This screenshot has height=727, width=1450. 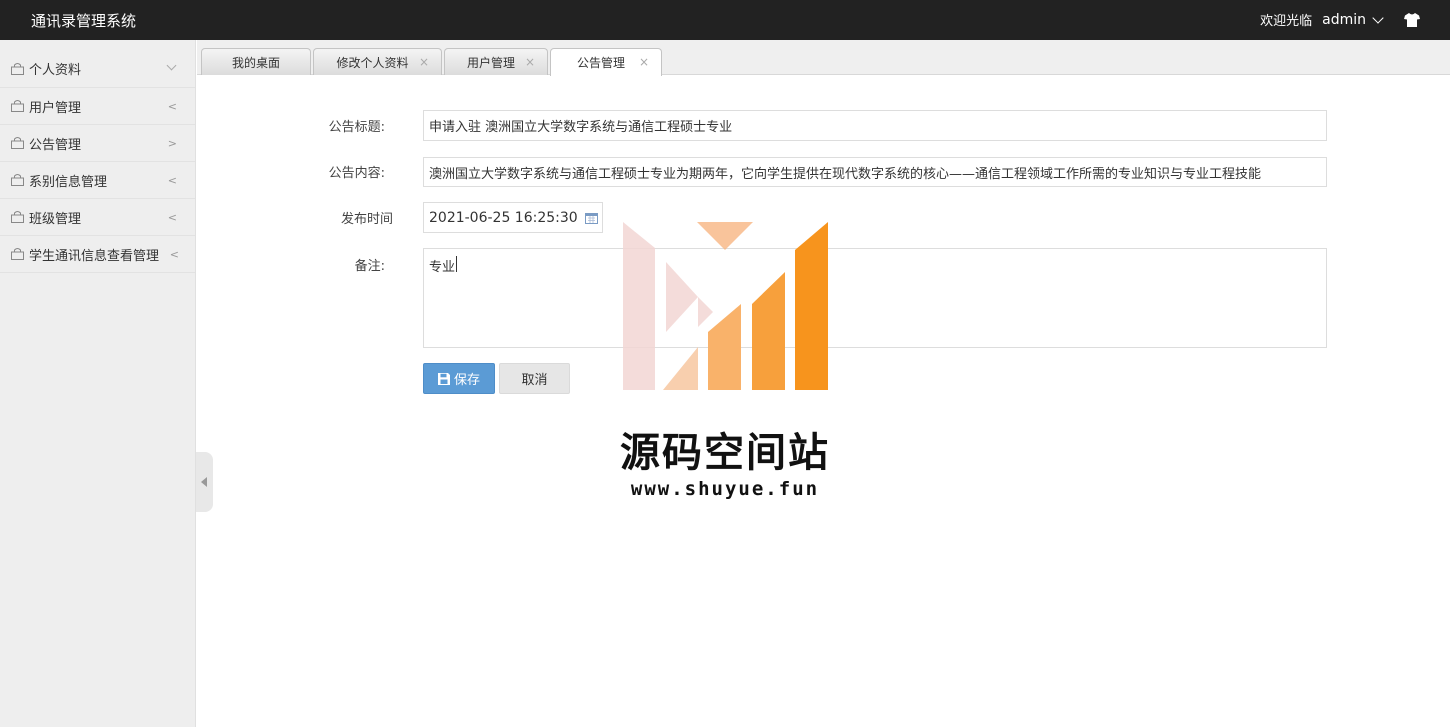 I want to click on sidebar-item-label: 学生通讯信息查看管理, so click(x=94, y=256).